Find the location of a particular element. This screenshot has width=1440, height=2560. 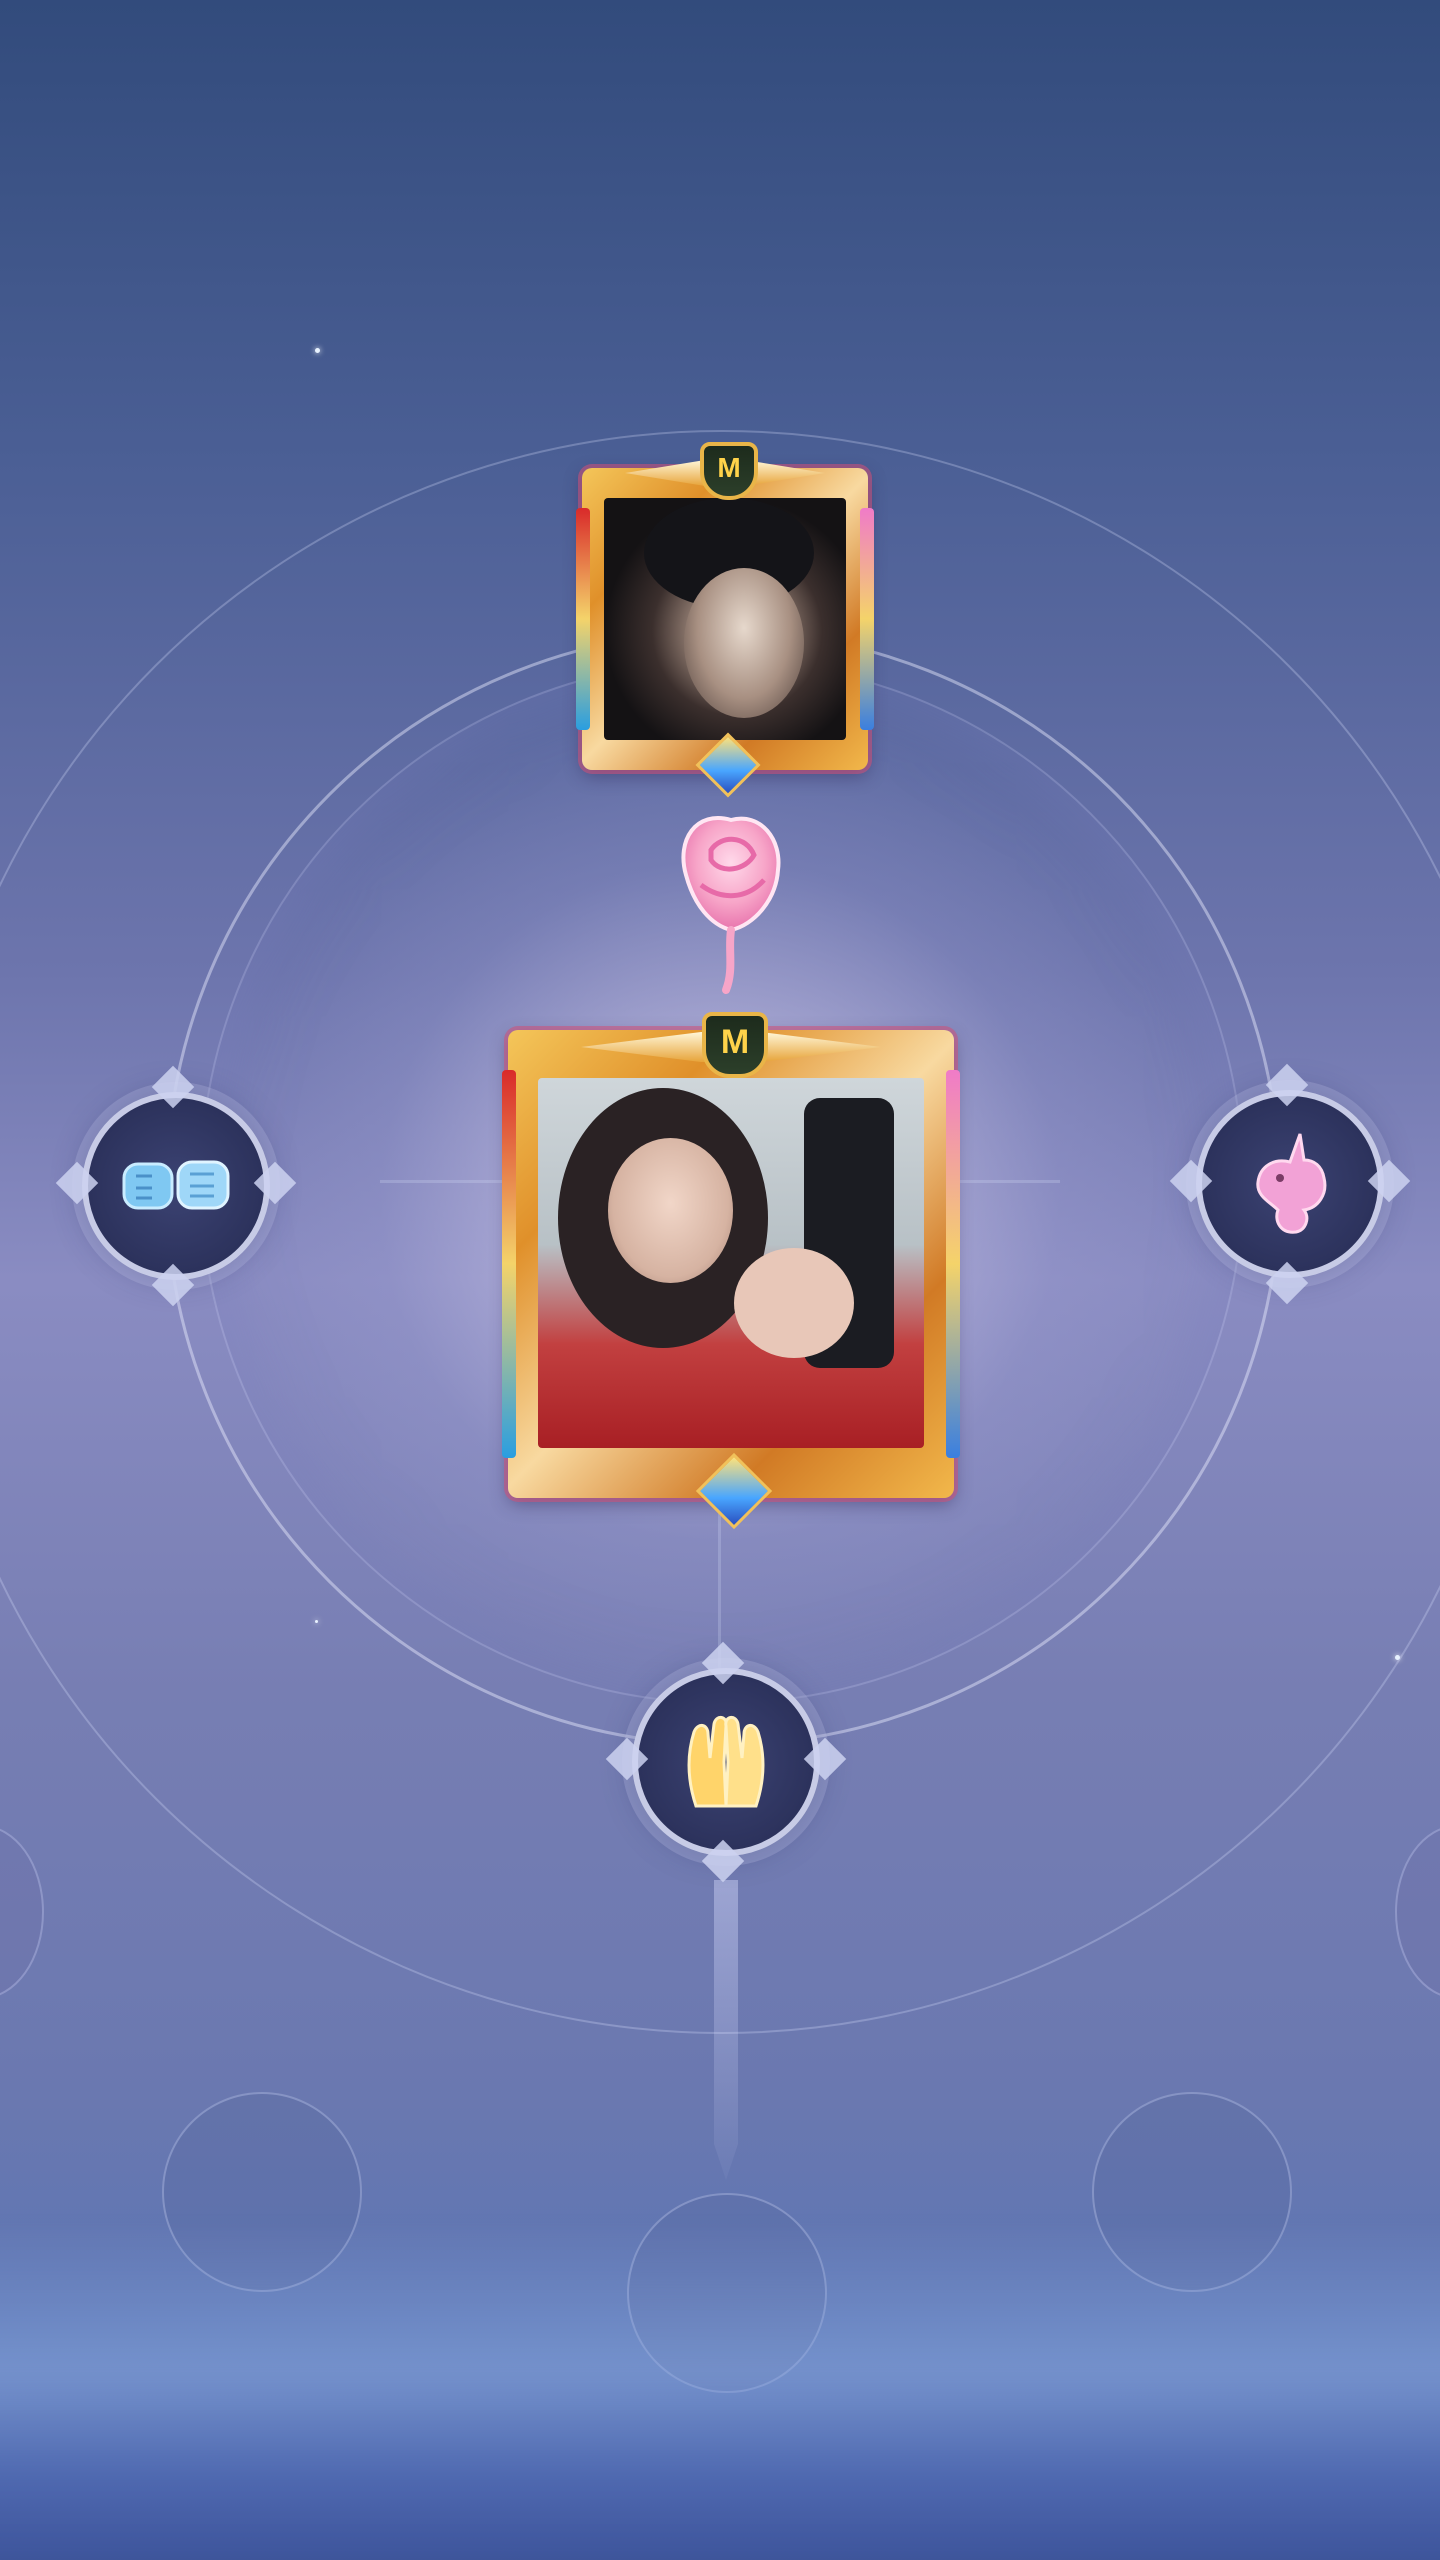

self-avatar-image is located at coordinates (731, 1263).